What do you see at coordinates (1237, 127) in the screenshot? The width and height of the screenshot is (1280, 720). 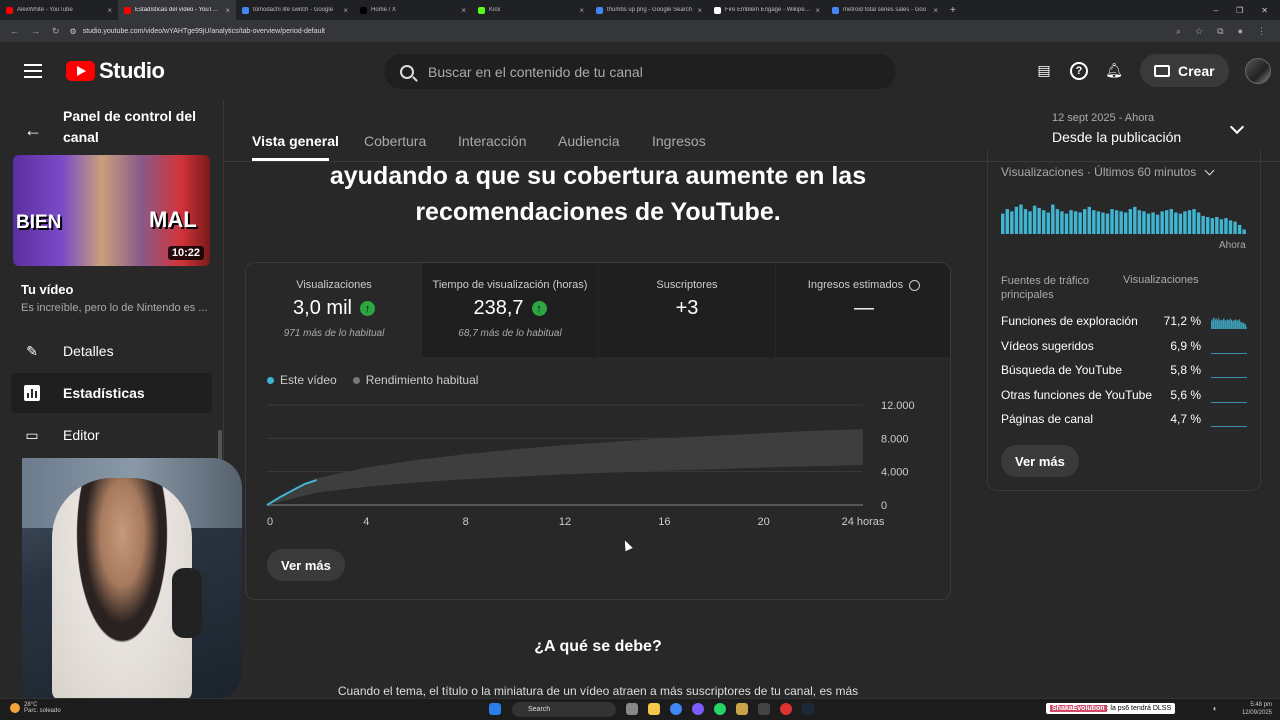 I see `chevron-down-icon` at bounding box center [1237, 127].